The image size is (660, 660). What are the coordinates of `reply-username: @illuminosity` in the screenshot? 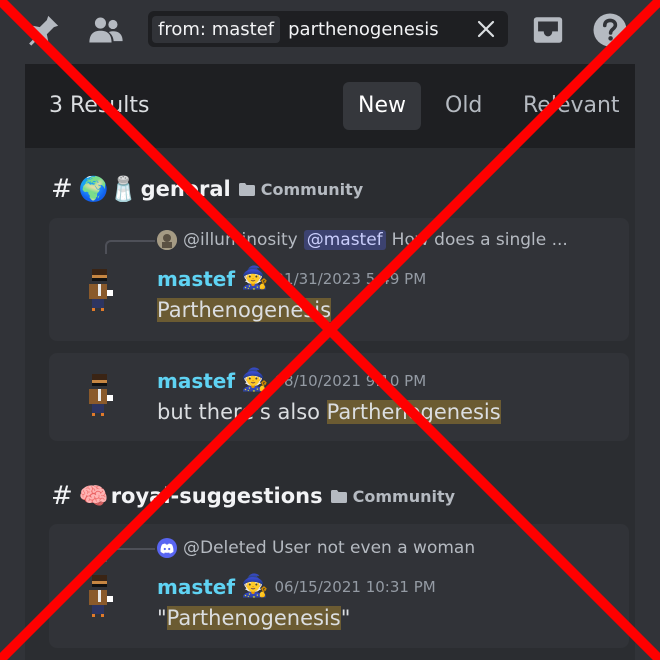 It's located at (240, 240).